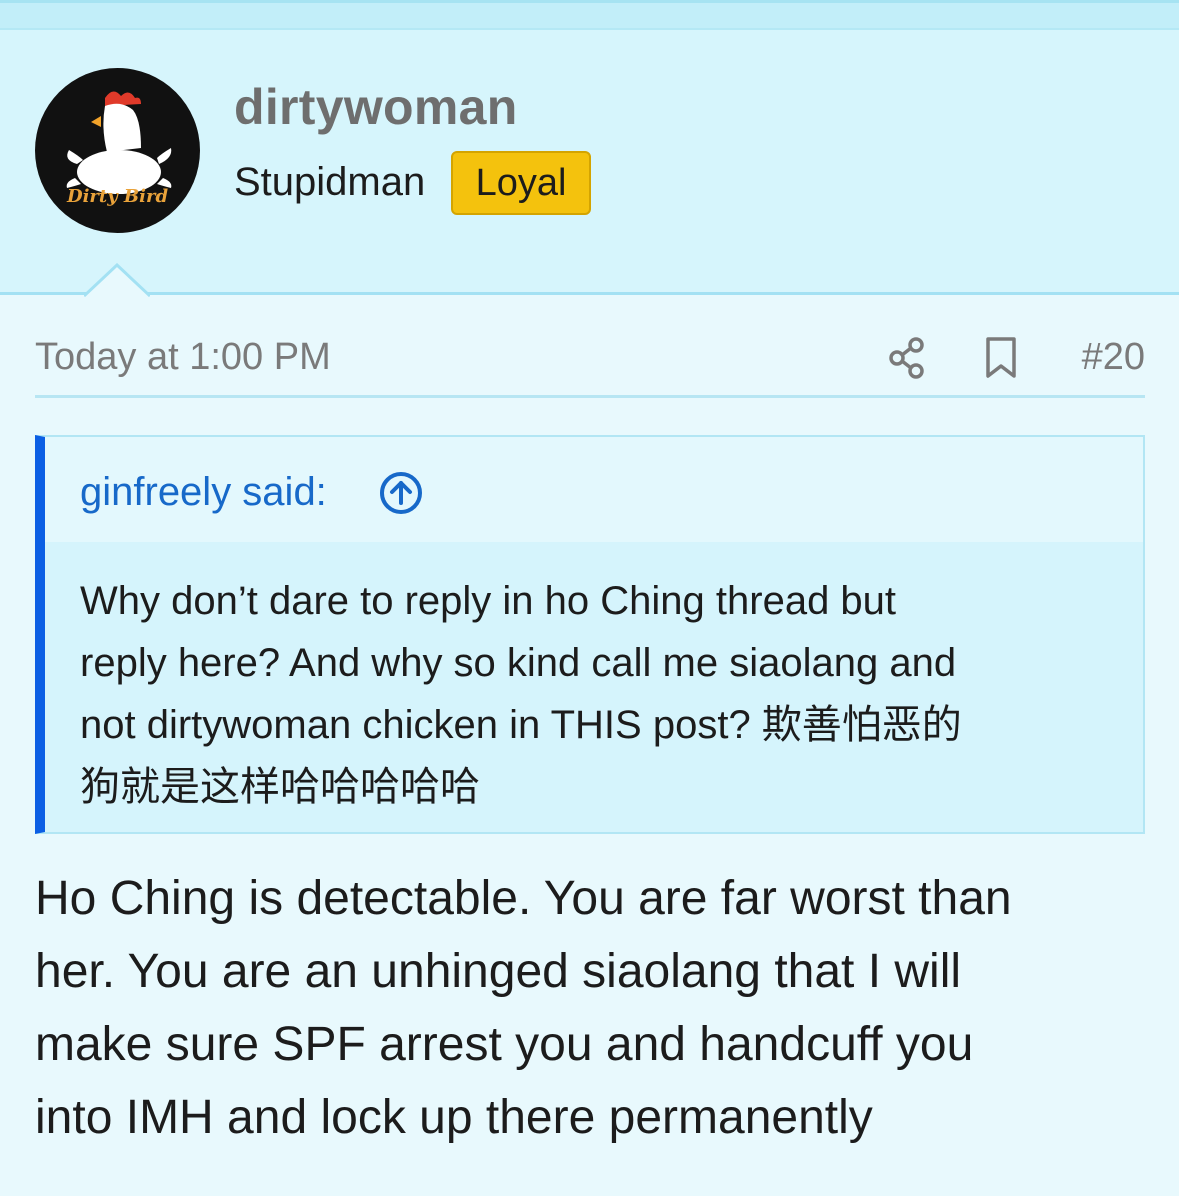  Describe the element at coordinates (907, 358) in the screenshot. I see `share-icon` at that location.